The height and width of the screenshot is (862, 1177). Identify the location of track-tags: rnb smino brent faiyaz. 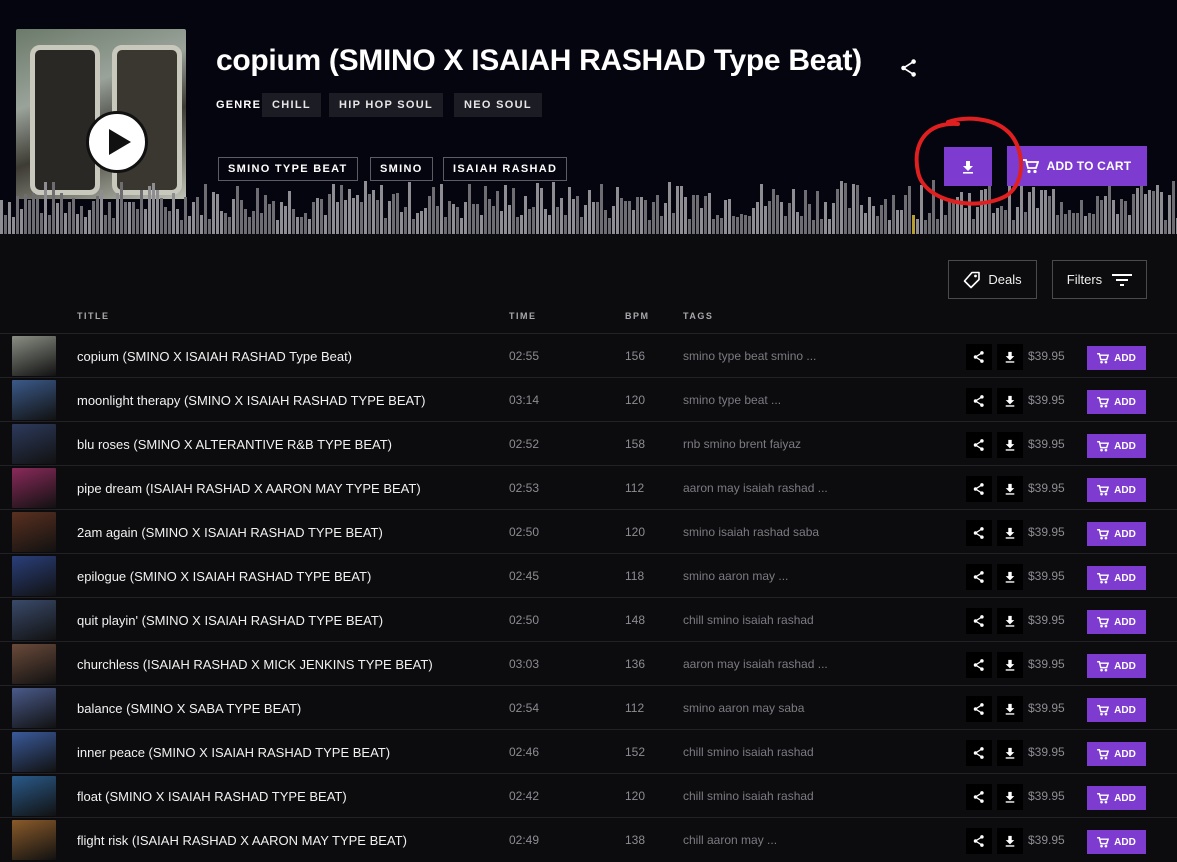
(742, 444).